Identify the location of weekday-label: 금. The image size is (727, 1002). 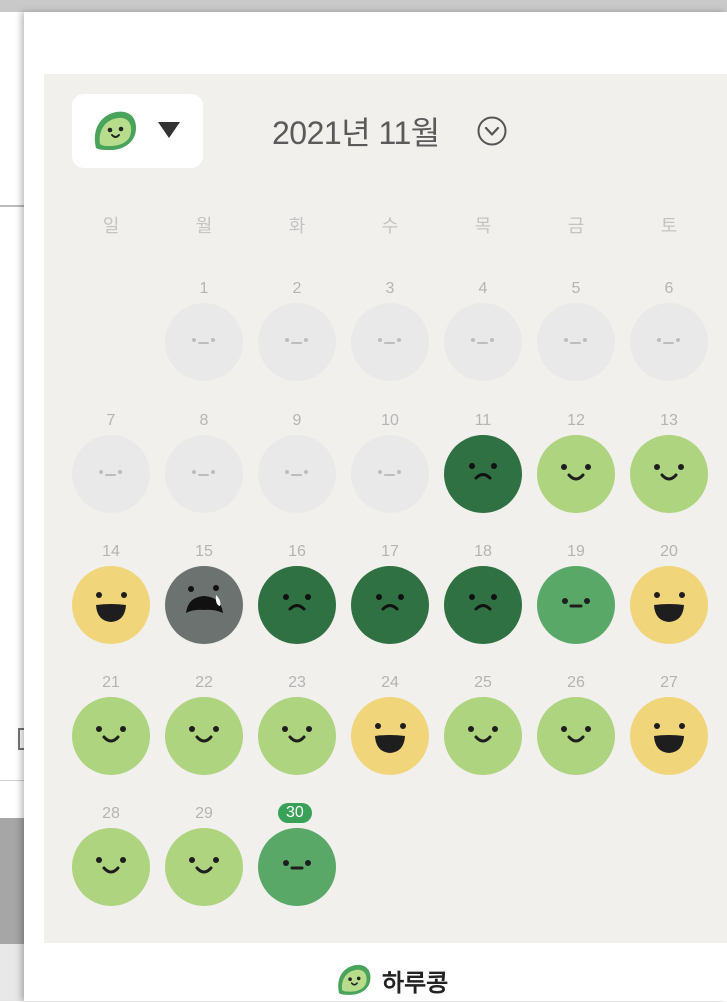
(576, 226).